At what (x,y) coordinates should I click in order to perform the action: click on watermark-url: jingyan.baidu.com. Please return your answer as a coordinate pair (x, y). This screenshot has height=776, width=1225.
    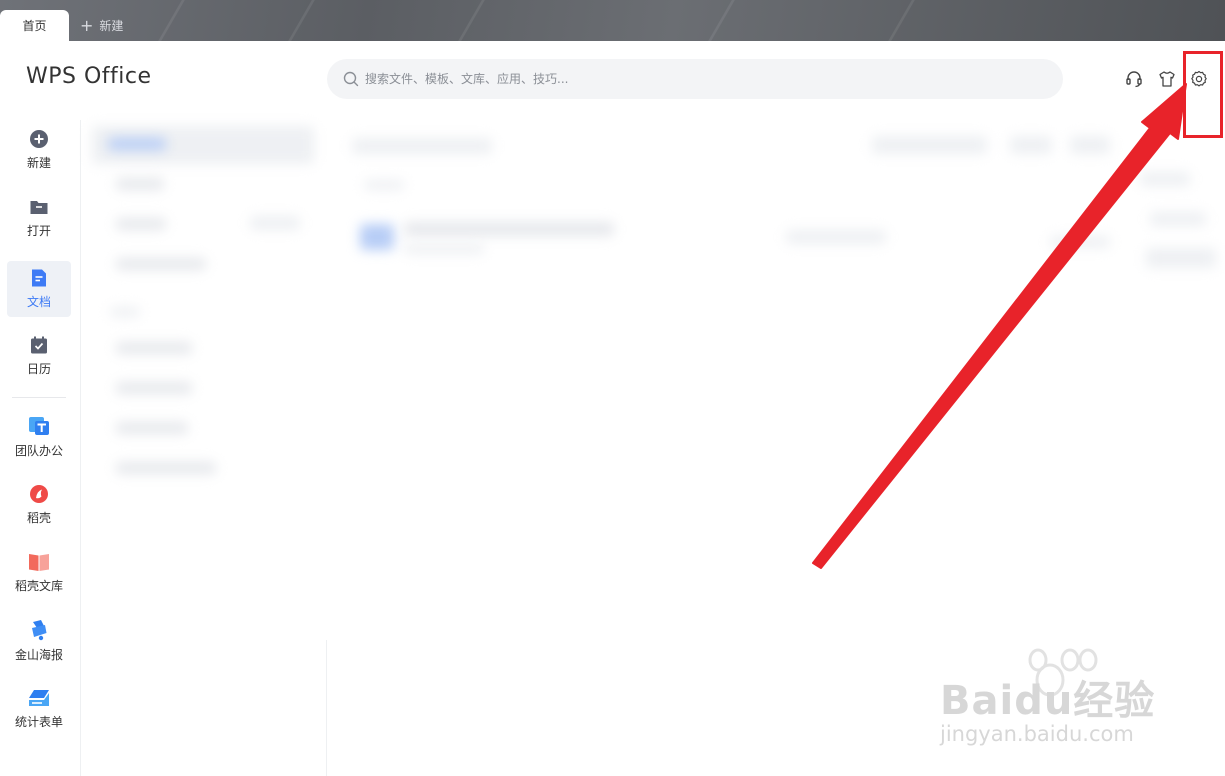
    Looking at the image, I should click on (1037, 734).